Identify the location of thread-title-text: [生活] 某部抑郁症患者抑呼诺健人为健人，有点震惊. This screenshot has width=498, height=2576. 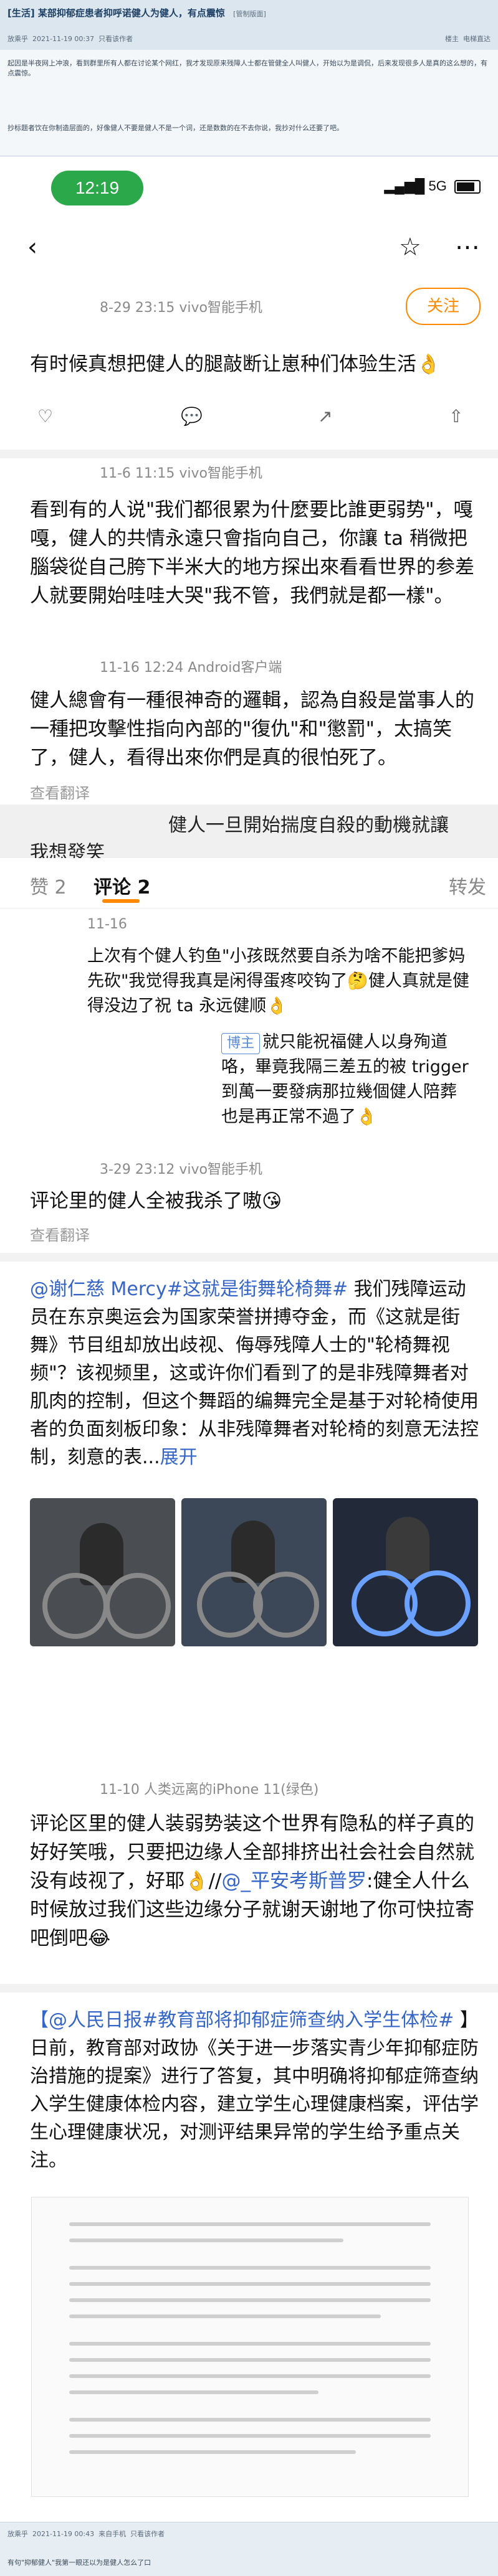
(116, 13).